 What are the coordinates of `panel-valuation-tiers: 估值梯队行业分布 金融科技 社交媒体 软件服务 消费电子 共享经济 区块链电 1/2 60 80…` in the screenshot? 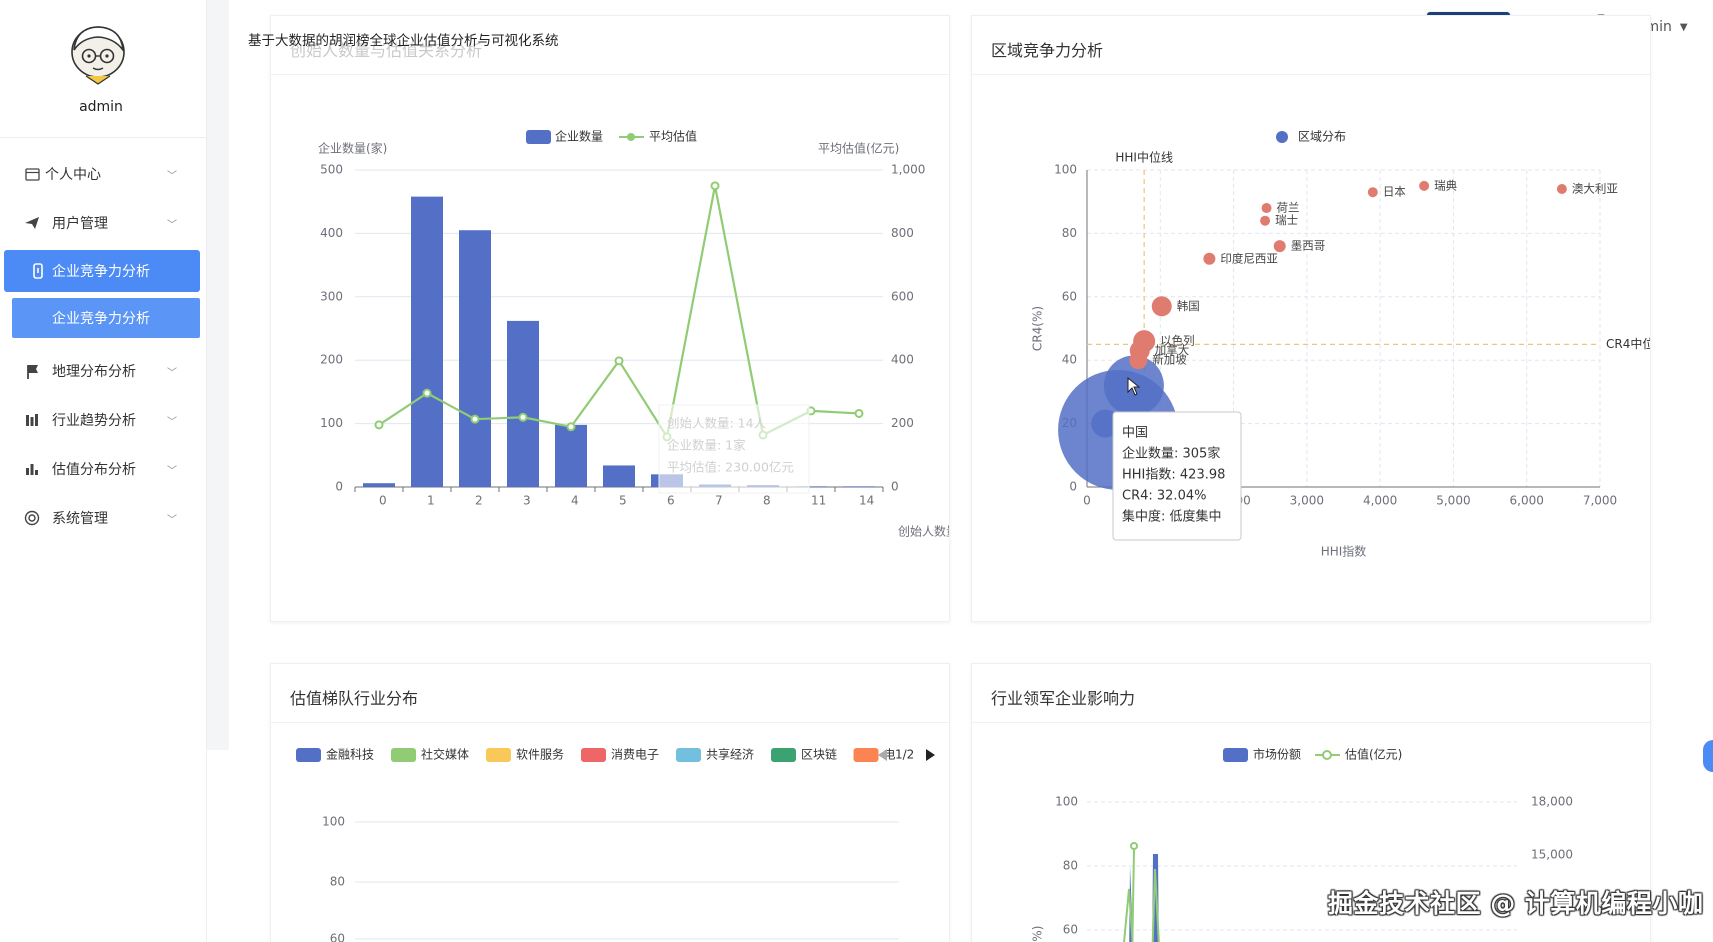 It's located at (610, 802).